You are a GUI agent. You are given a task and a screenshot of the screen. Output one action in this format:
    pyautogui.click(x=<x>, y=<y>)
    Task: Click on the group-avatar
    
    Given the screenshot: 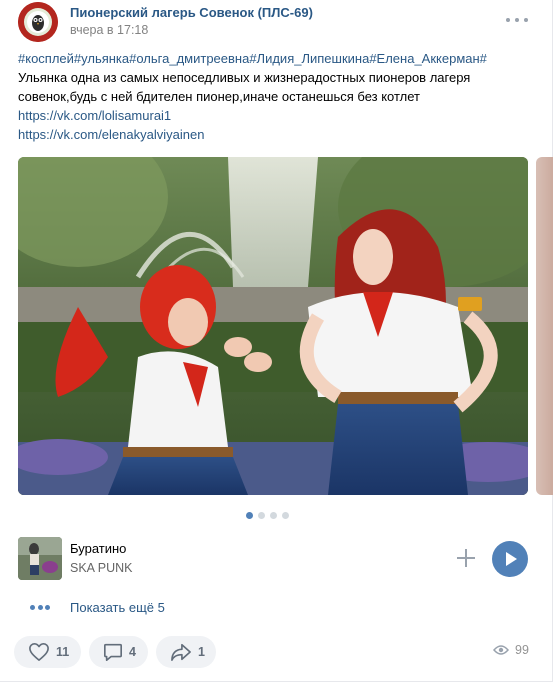 What is the action you would take?
    pyautogui.click(x=38, y=22)
    